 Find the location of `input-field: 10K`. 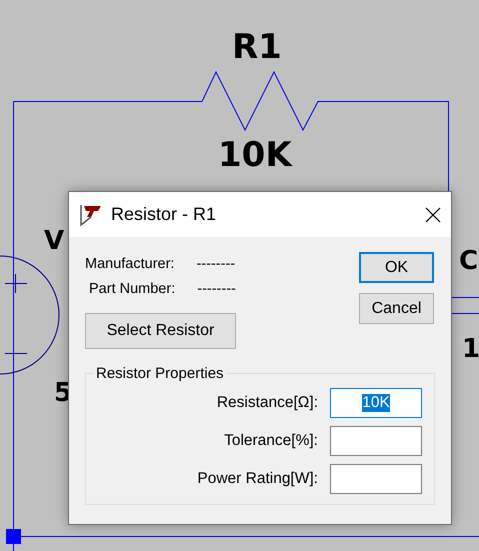

input-field: 10K is located at coordinates (376, 403).